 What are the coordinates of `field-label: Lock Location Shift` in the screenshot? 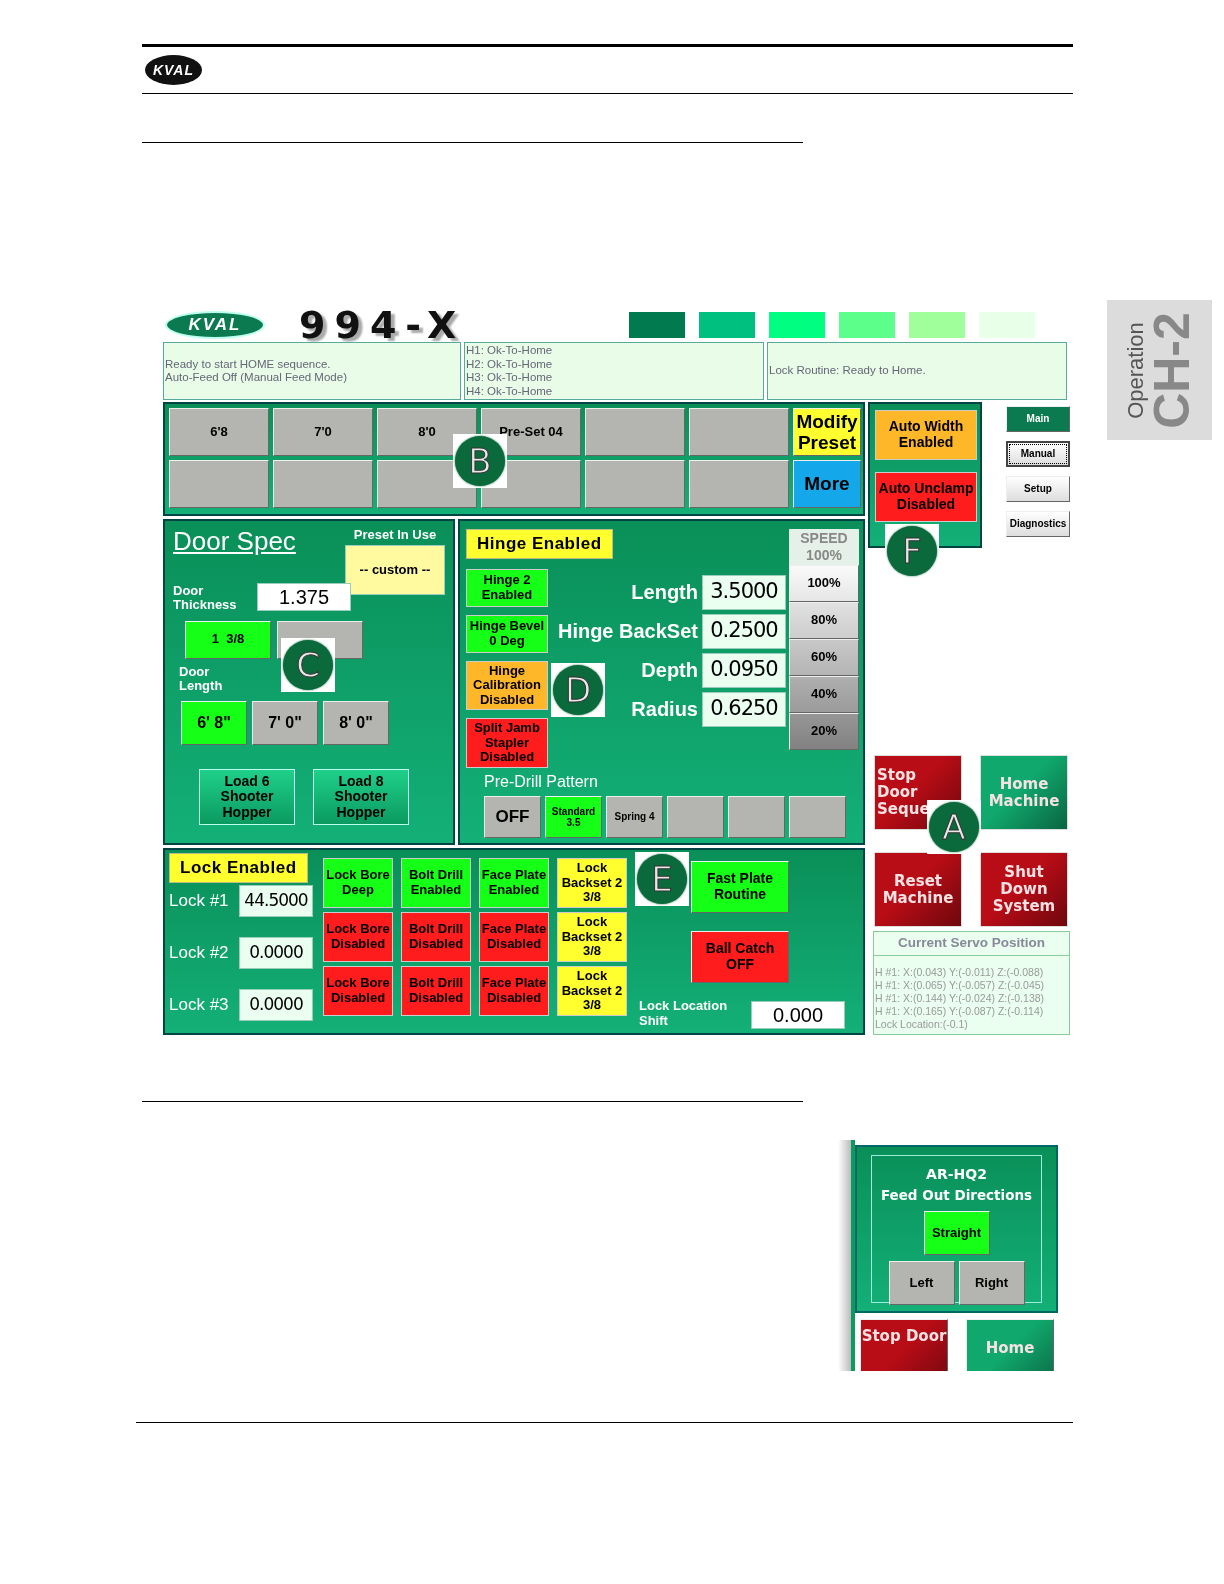 It's located at (684, 1014).